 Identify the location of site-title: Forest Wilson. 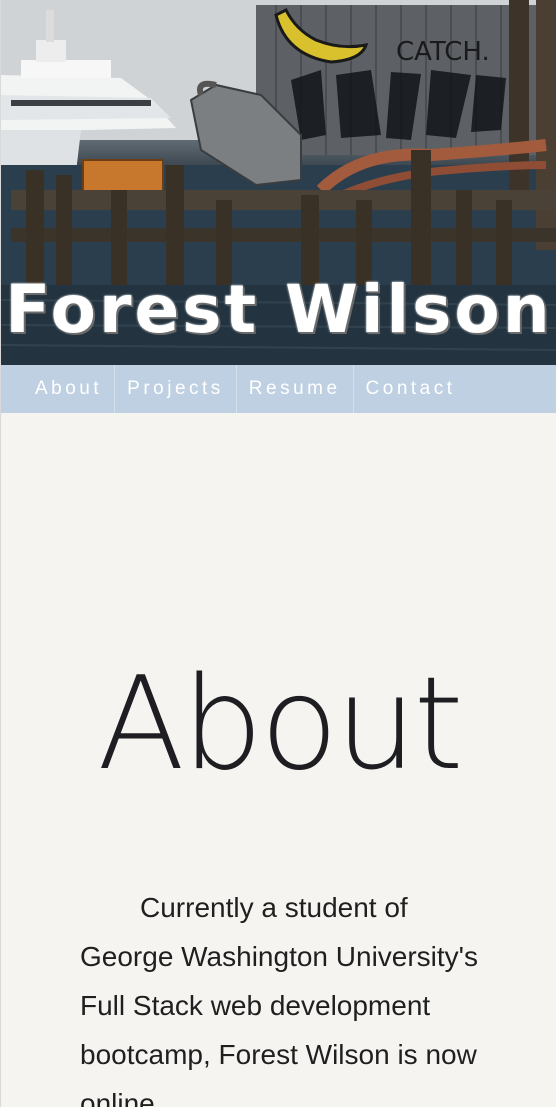
(279, 309).